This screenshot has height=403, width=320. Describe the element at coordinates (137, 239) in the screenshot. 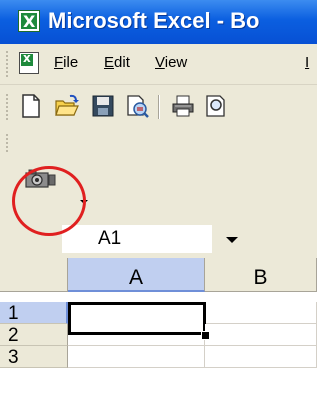

I see `name-box: A1` at that location.